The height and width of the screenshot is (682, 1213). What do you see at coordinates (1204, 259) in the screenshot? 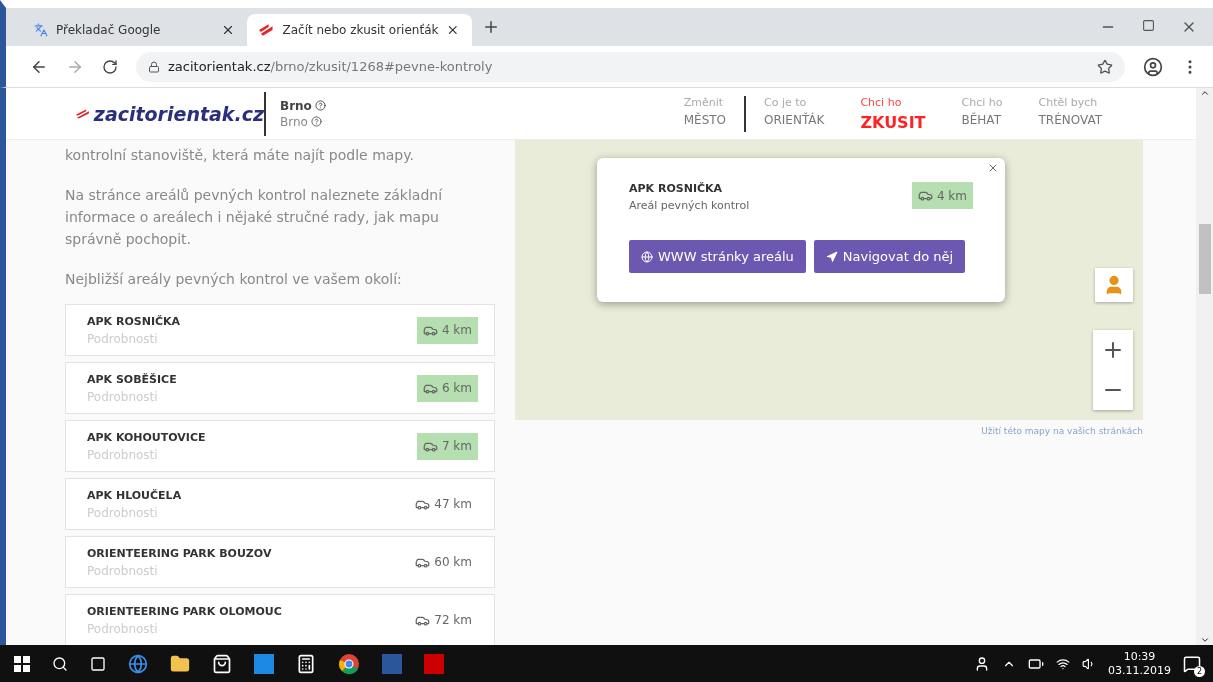
I see `scroll-thumb` at bounding box center [1204, 259].